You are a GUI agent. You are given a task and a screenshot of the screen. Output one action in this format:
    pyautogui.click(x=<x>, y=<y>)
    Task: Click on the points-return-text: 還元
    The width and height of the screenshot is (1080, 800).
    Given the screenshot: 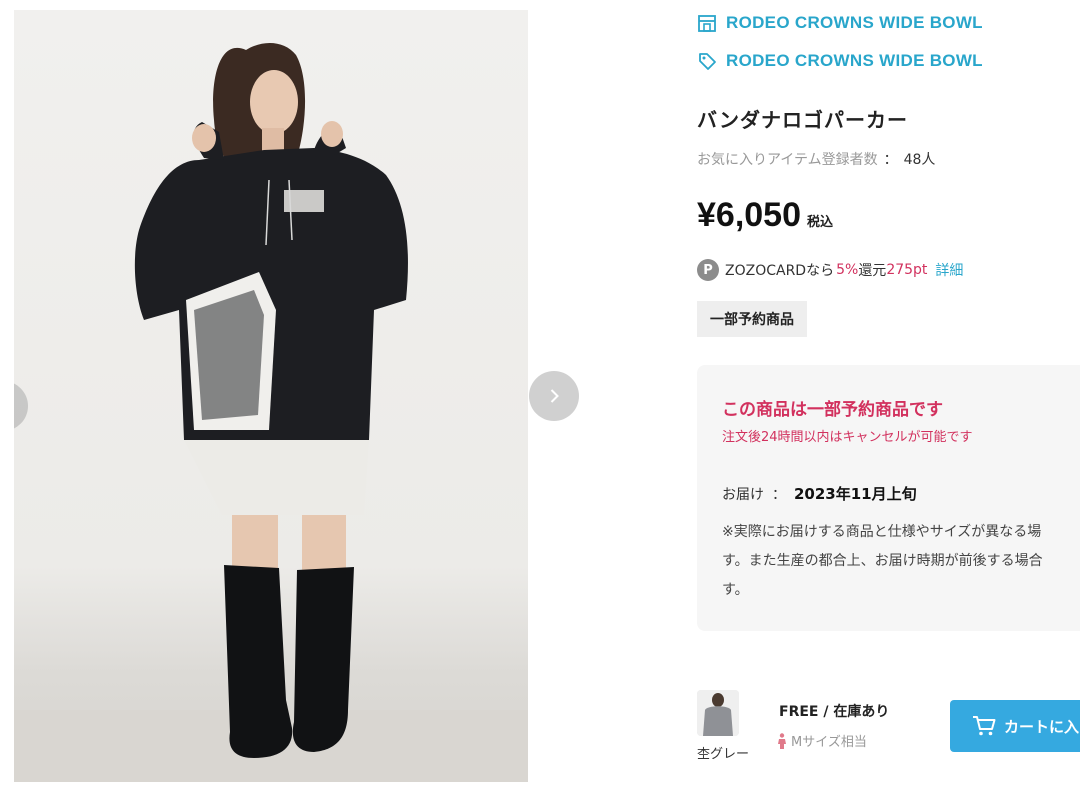 What is the action you would take?
    pyautogui.click(x=872, y=271)
    